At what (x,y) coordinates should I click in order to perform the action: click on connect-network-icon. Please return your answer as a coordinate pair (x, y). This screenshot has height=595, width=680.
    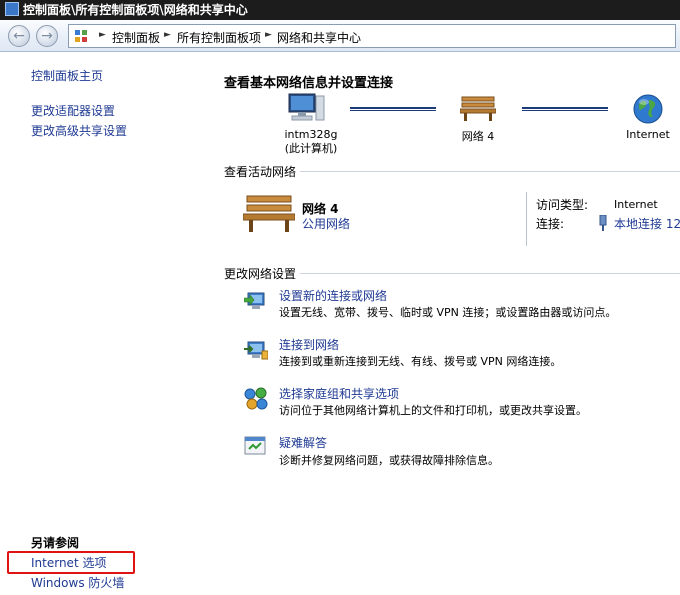
    Looking at the image, I should click on (256, 350).